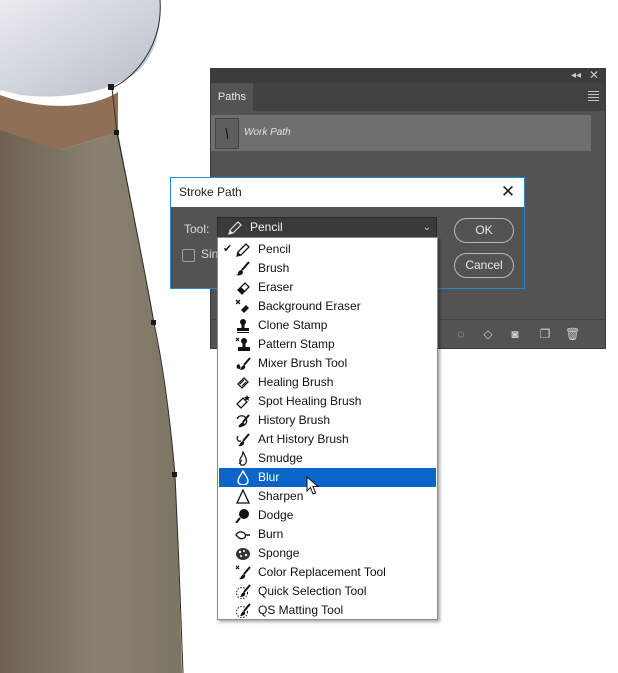 This screenshot has width=618, height=673. Describe the element at coordinates (243, 363) in the screenshot. I see `mixer-brush-icon` at that location.